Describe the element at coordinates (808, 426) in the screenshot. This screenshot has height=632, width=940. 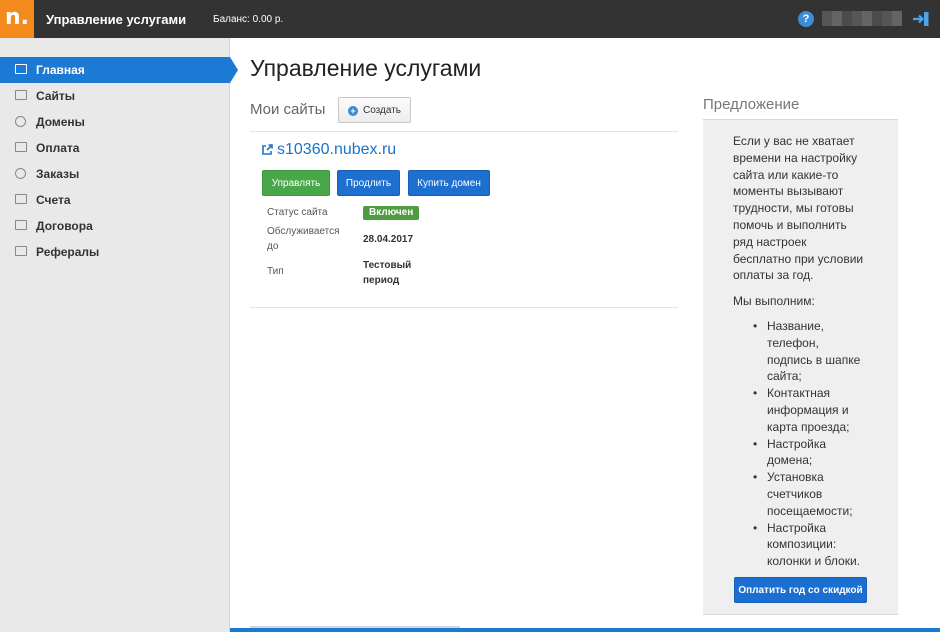
I see `list-item-line: карта проезда;` at that location.